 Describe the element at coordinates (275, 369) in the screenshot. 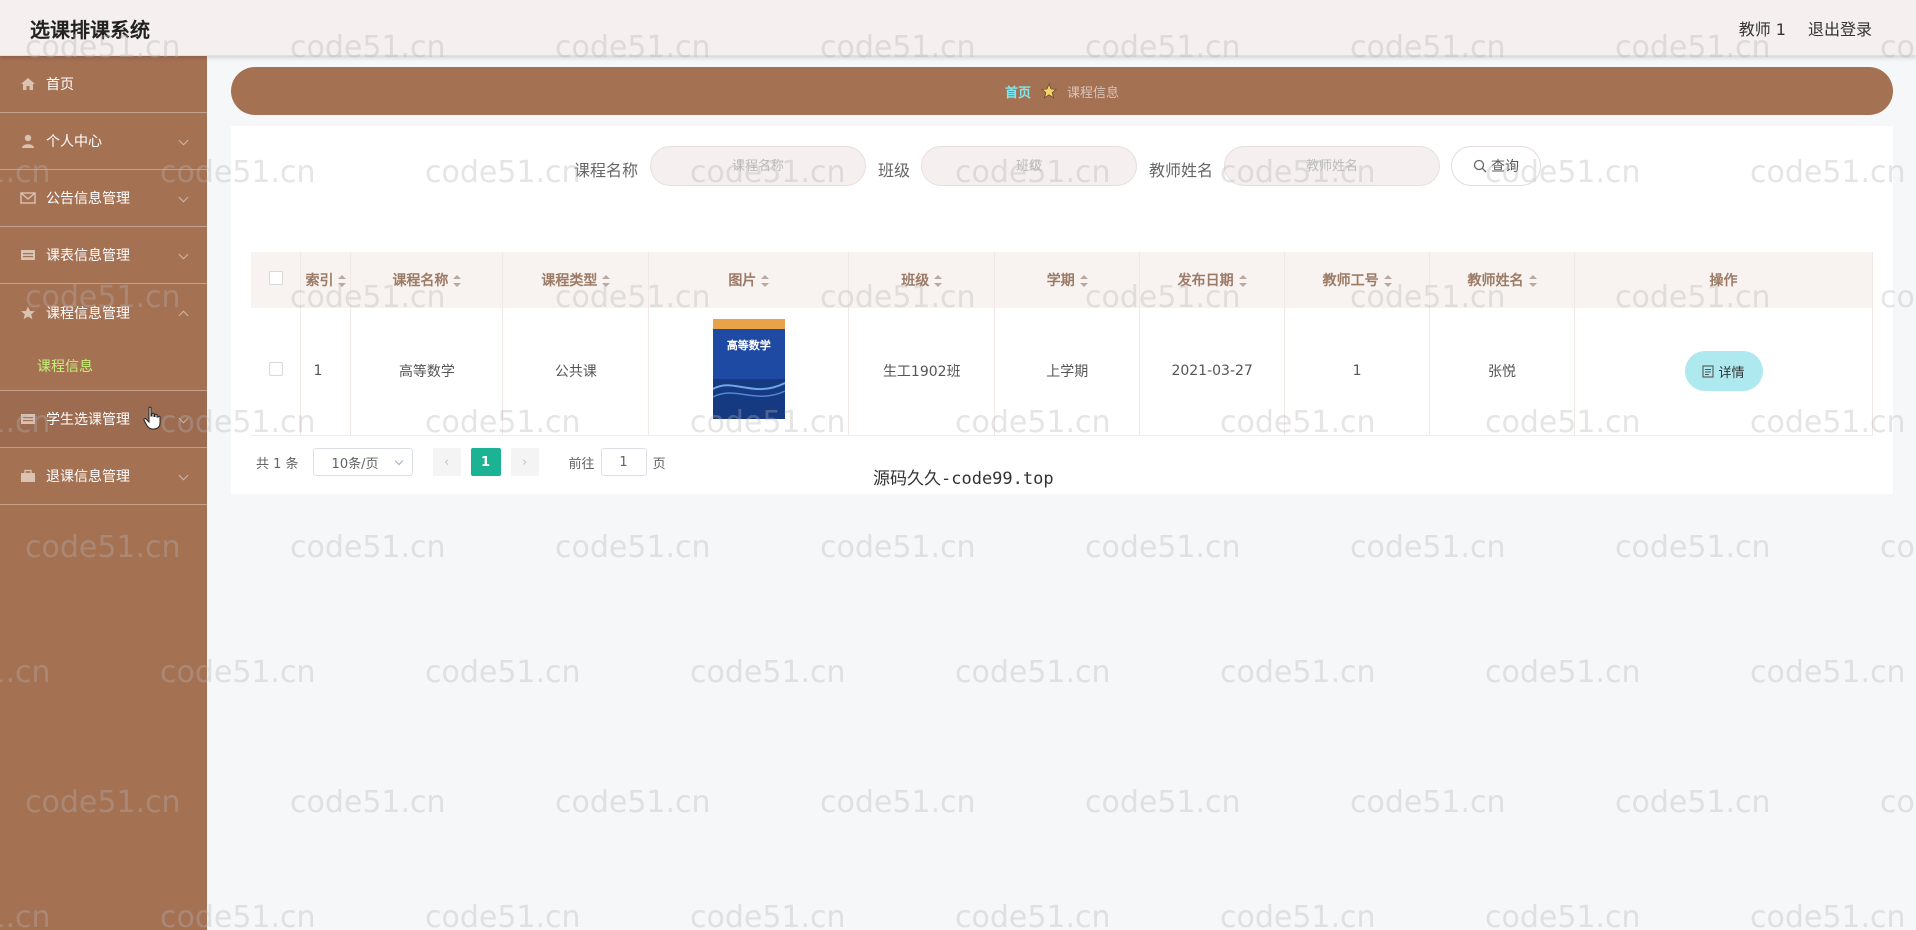

I see `row-checkbox` at that location.